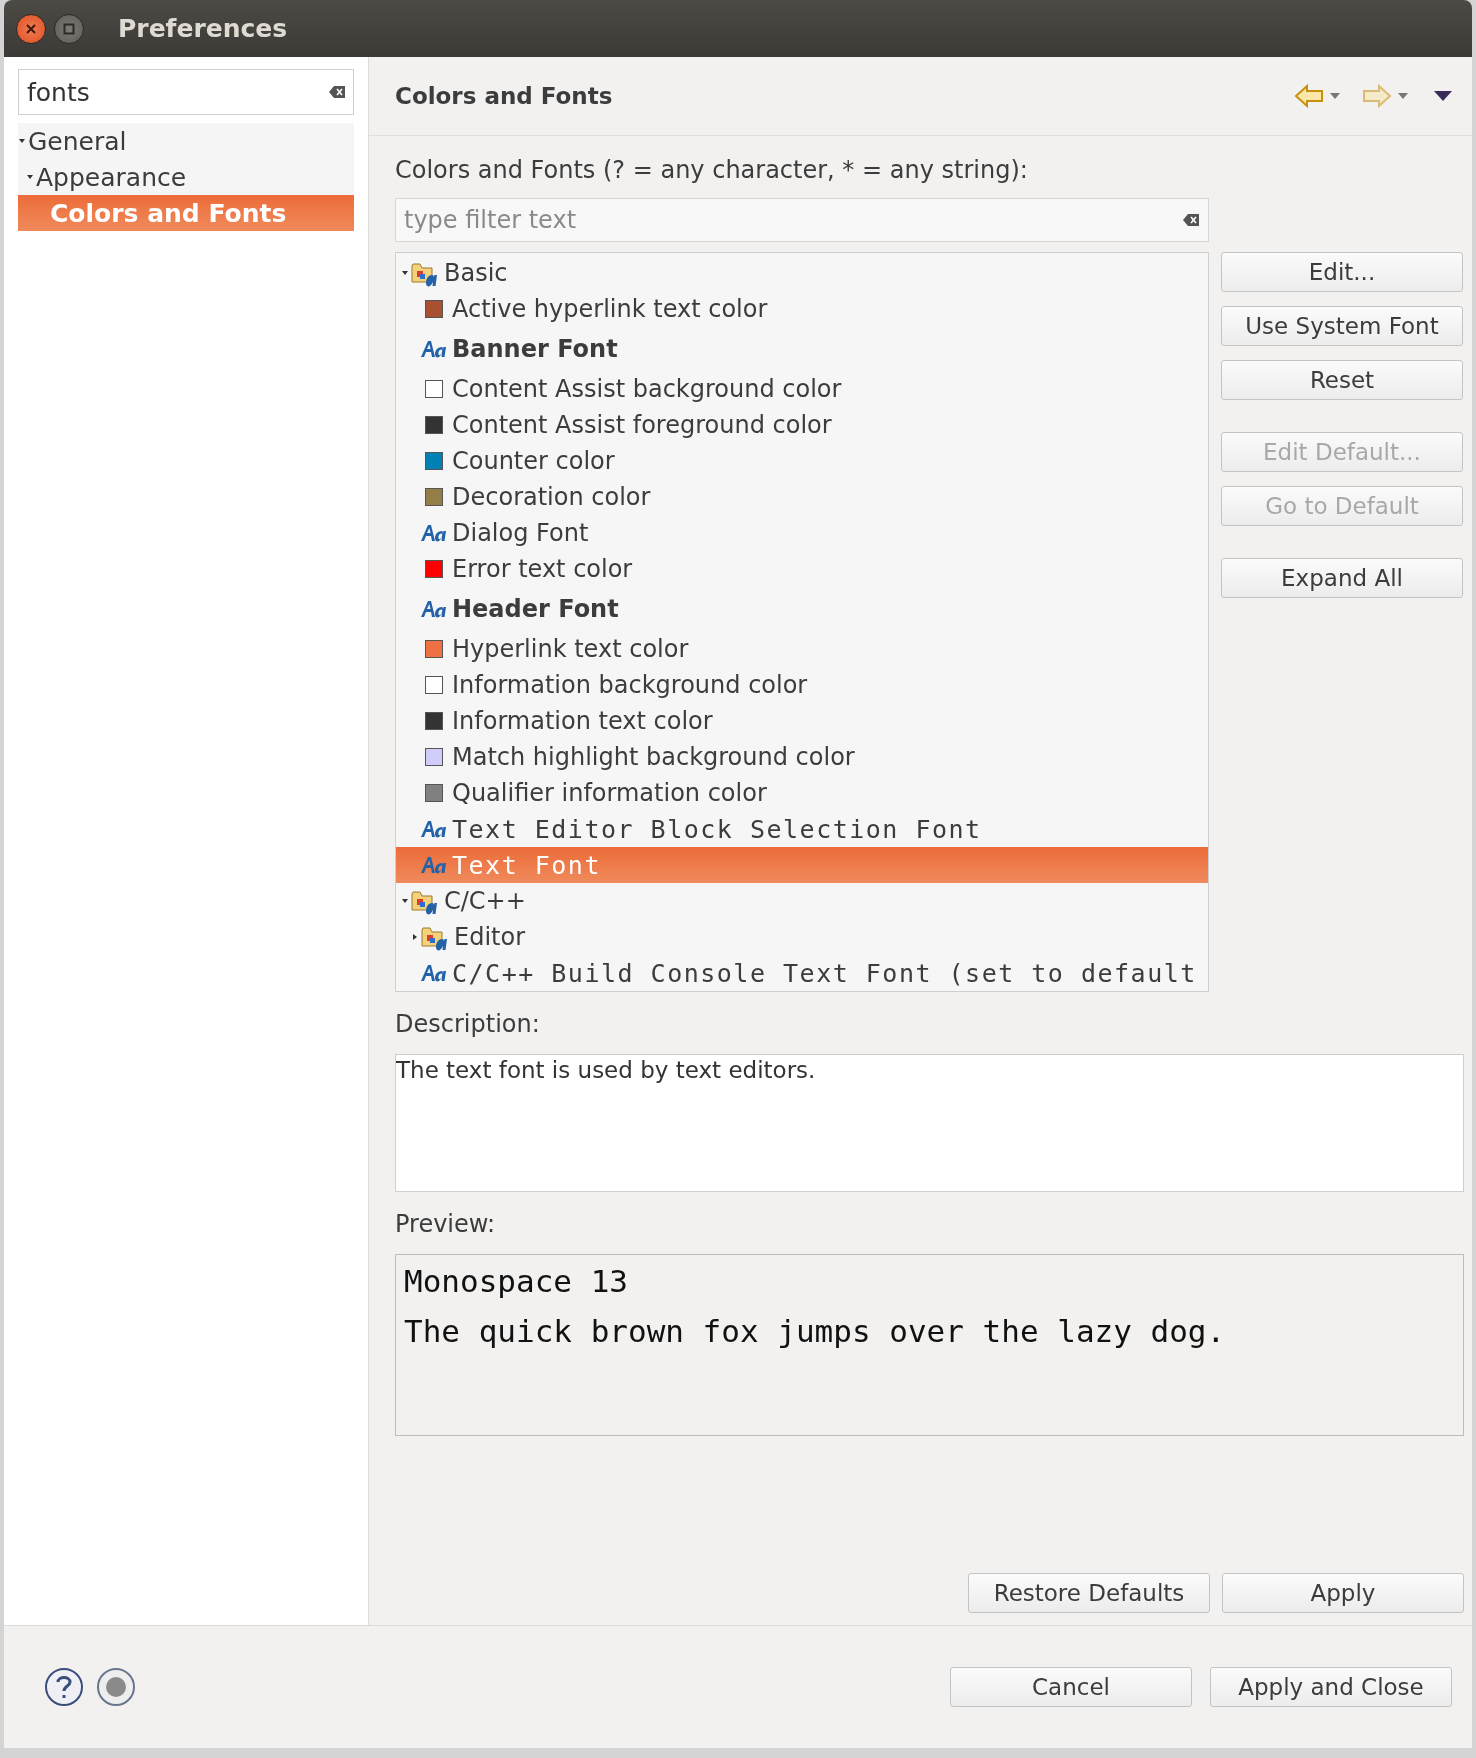 The width and height of the screenshot is (1476, 1758). What do you see at coordinates (802, 461) in the screenshot?
I see `tree-item: Counter color` at bounding box center [802, 461].